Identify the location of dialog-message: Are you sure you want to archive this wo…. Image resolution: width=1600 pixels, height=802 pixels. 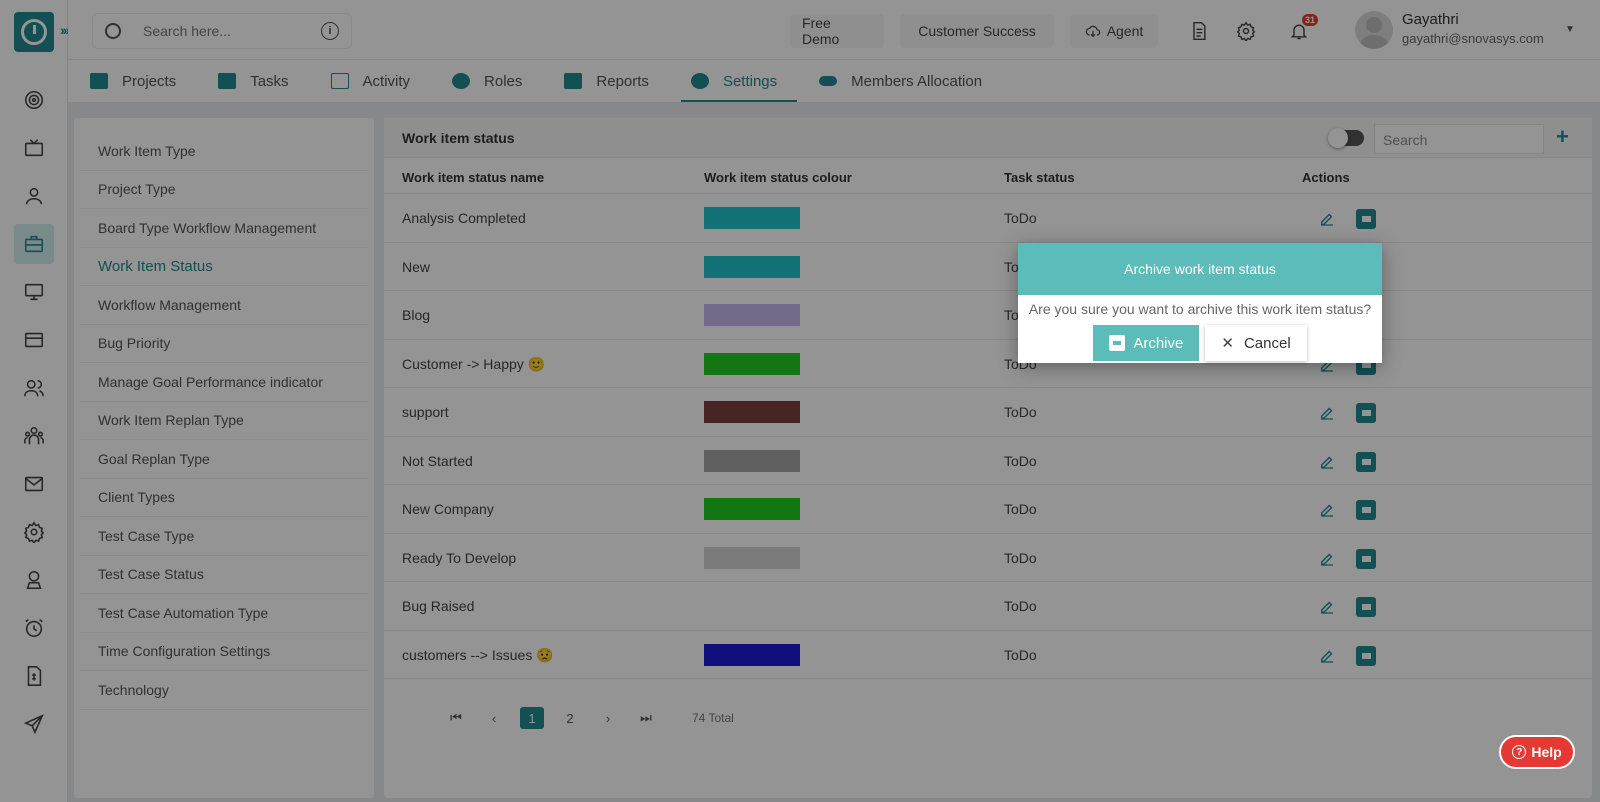
(1200, 309).